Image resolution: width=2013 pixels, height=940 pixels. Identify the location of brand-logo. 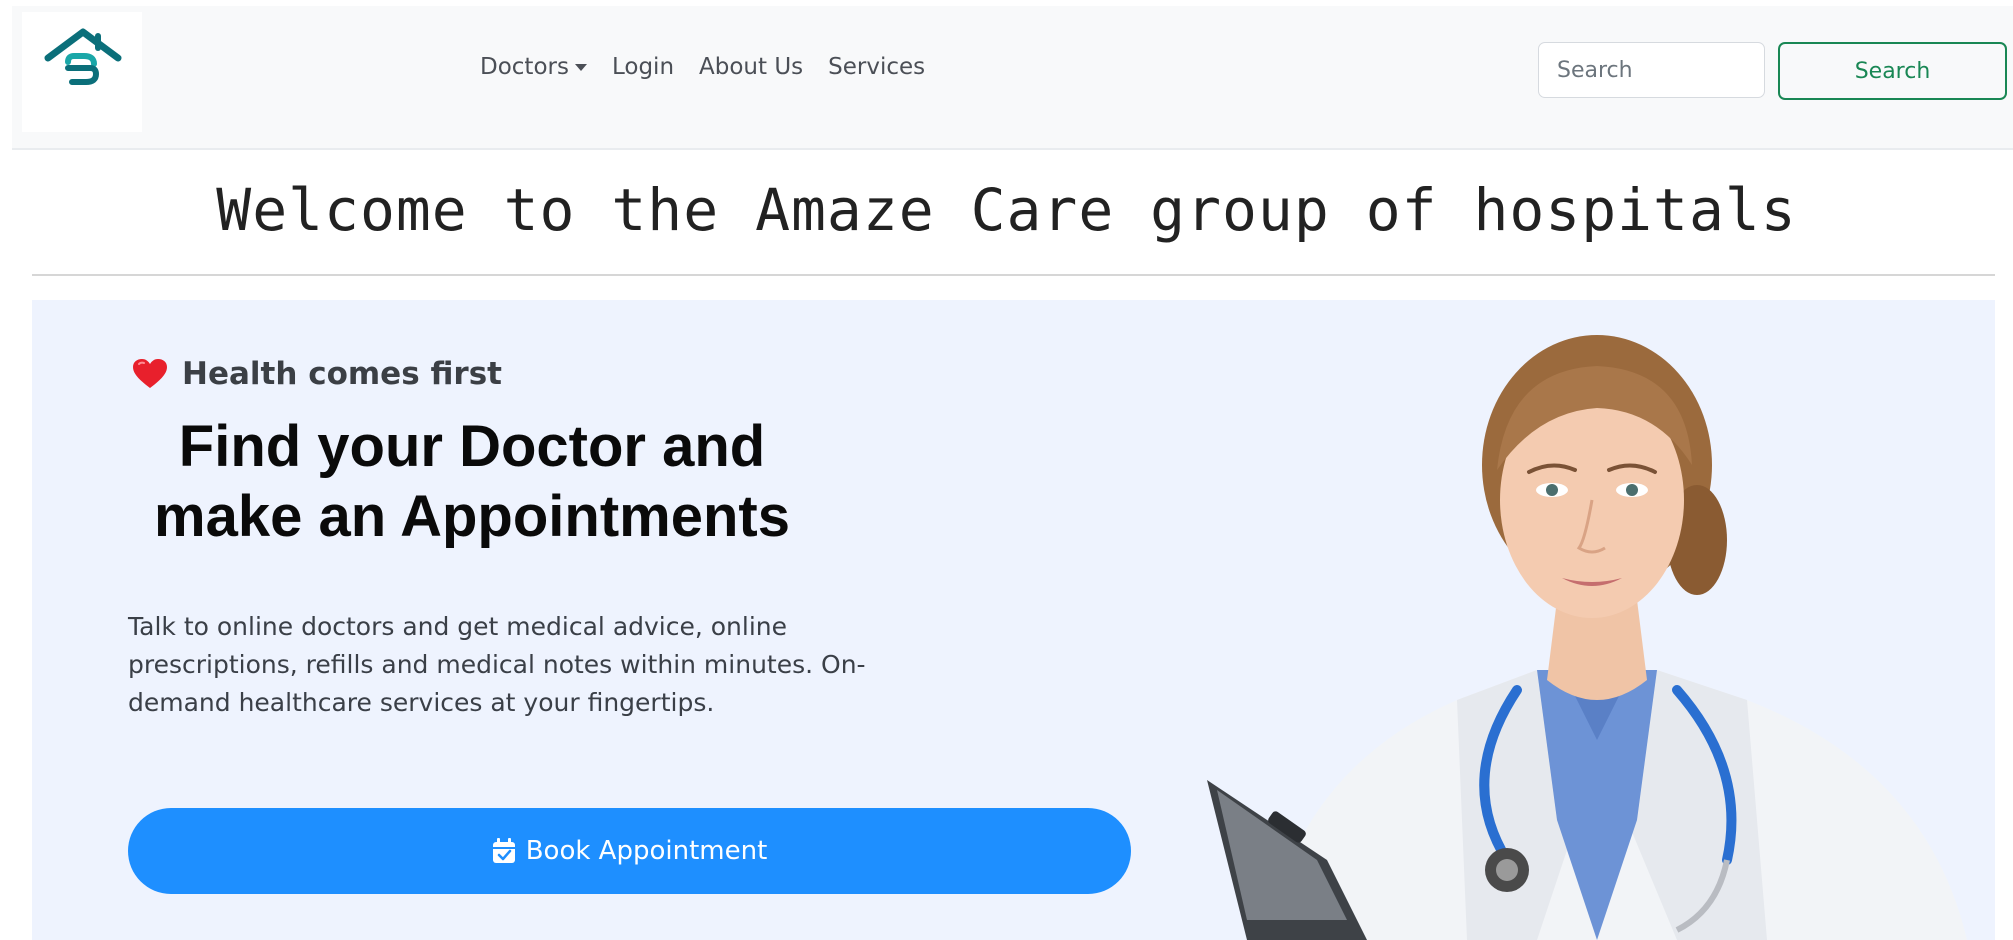
(82, 72).